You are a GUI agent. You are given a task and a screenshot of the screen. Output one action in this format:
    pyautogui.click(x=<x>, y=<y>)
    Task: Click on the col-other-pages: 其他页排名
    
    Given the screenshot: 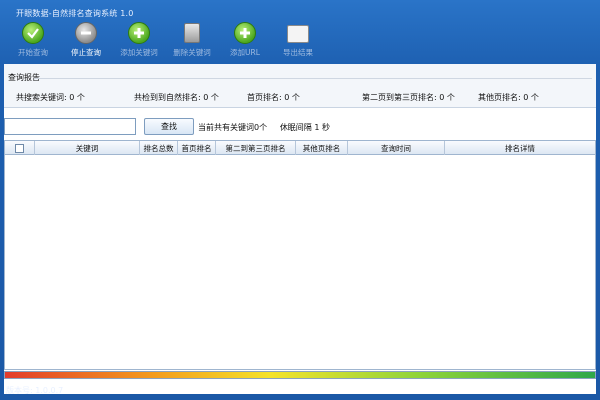 What is the action you would take?
    pyautogui.click(x=322, y=148)
    